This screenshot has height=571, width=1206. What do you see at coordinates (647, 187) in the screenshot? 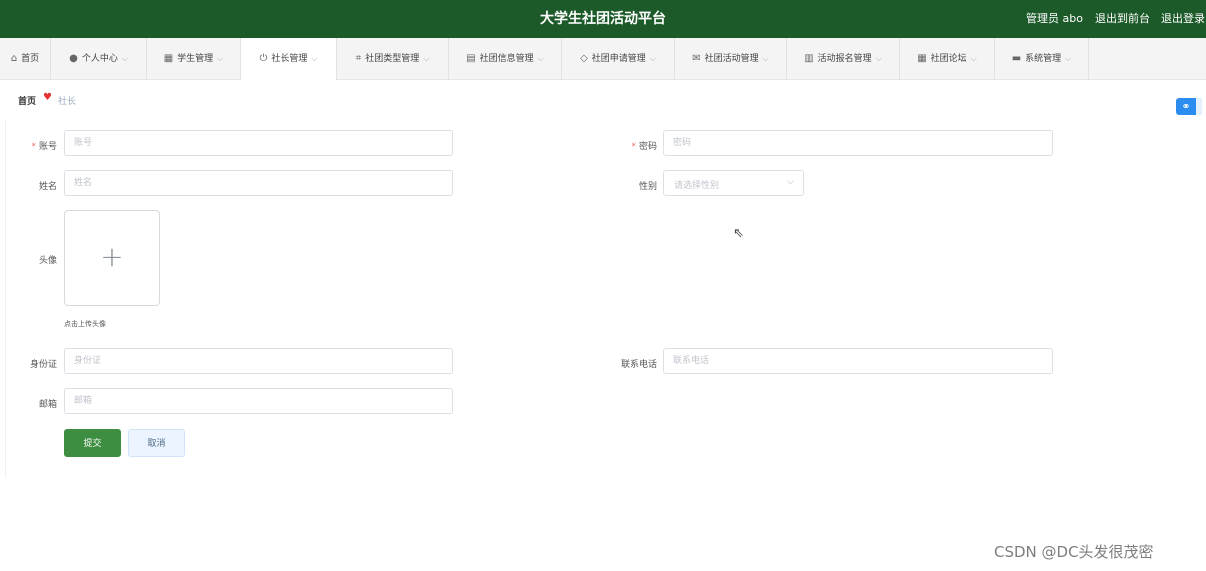
I see `gender-label: 性别` at bounding box center [647, 187].